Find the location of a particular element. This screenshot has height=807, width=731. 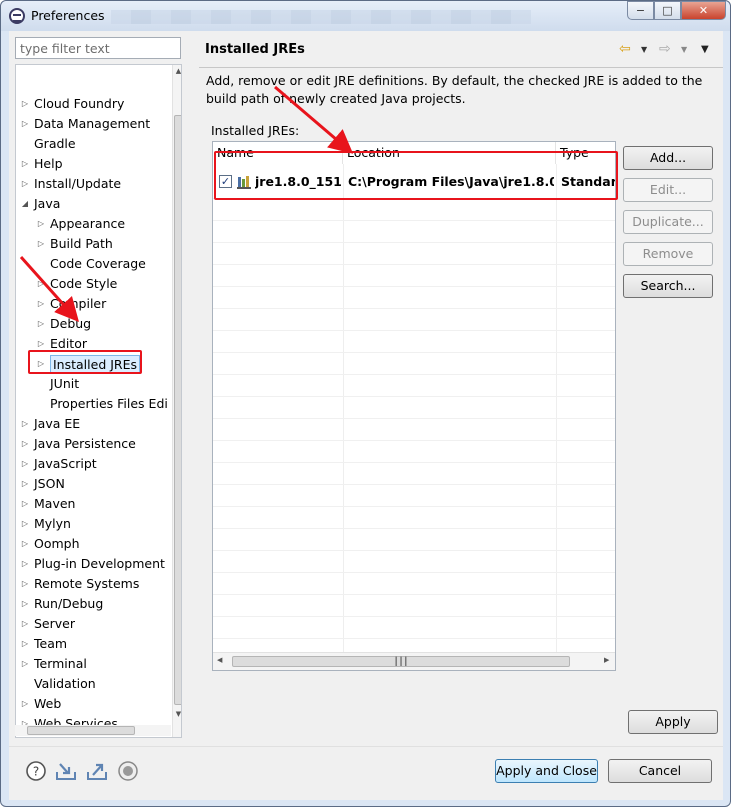

close-window-button: ✕ is located at coordinates (703, 10).